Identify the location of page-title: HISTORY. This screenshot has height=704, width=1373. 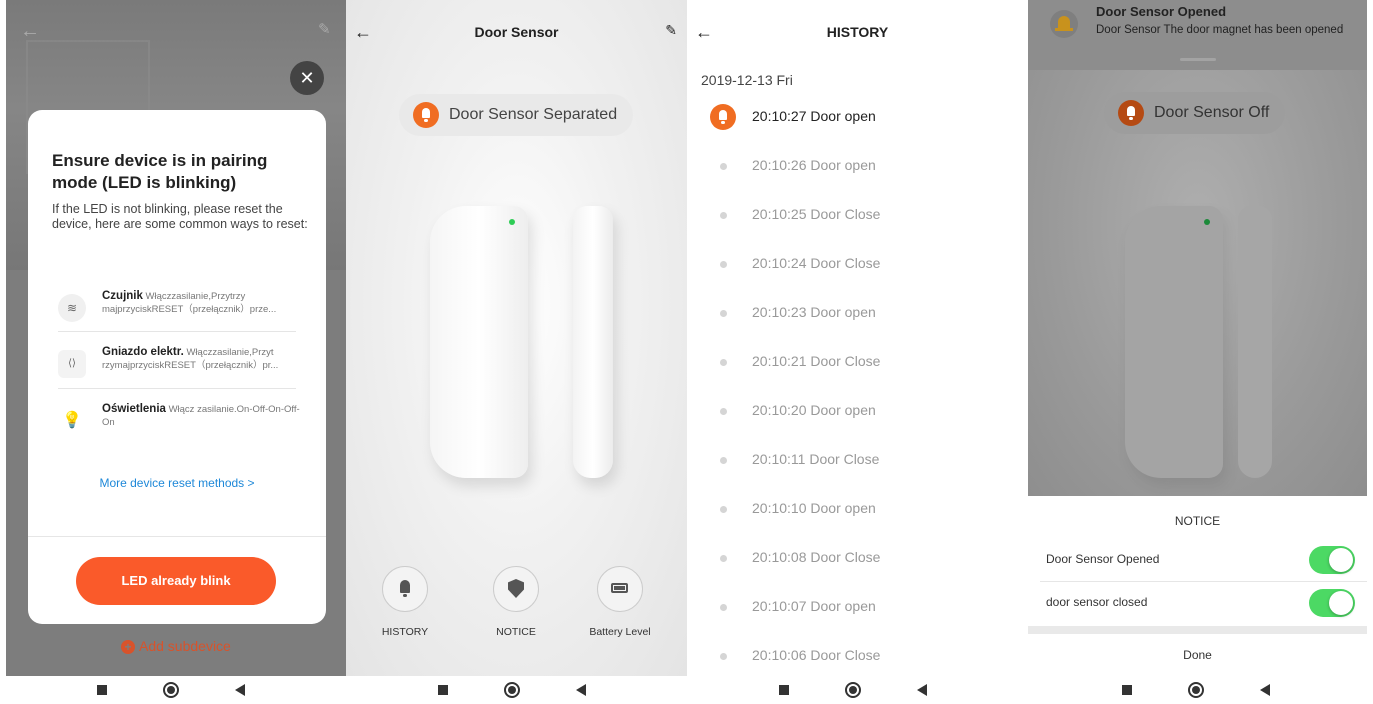
(857, 32).